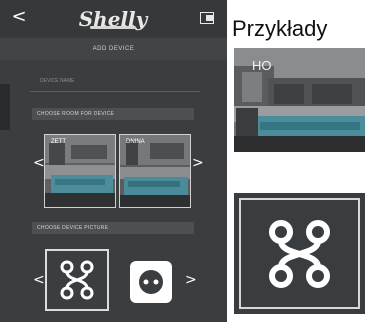 This screenshot has width=371, height=322. What do you see at coordinates (198, 163) in the screenshot?
I see `rooms-next-arrow: >` at bounding box center [198, 163].